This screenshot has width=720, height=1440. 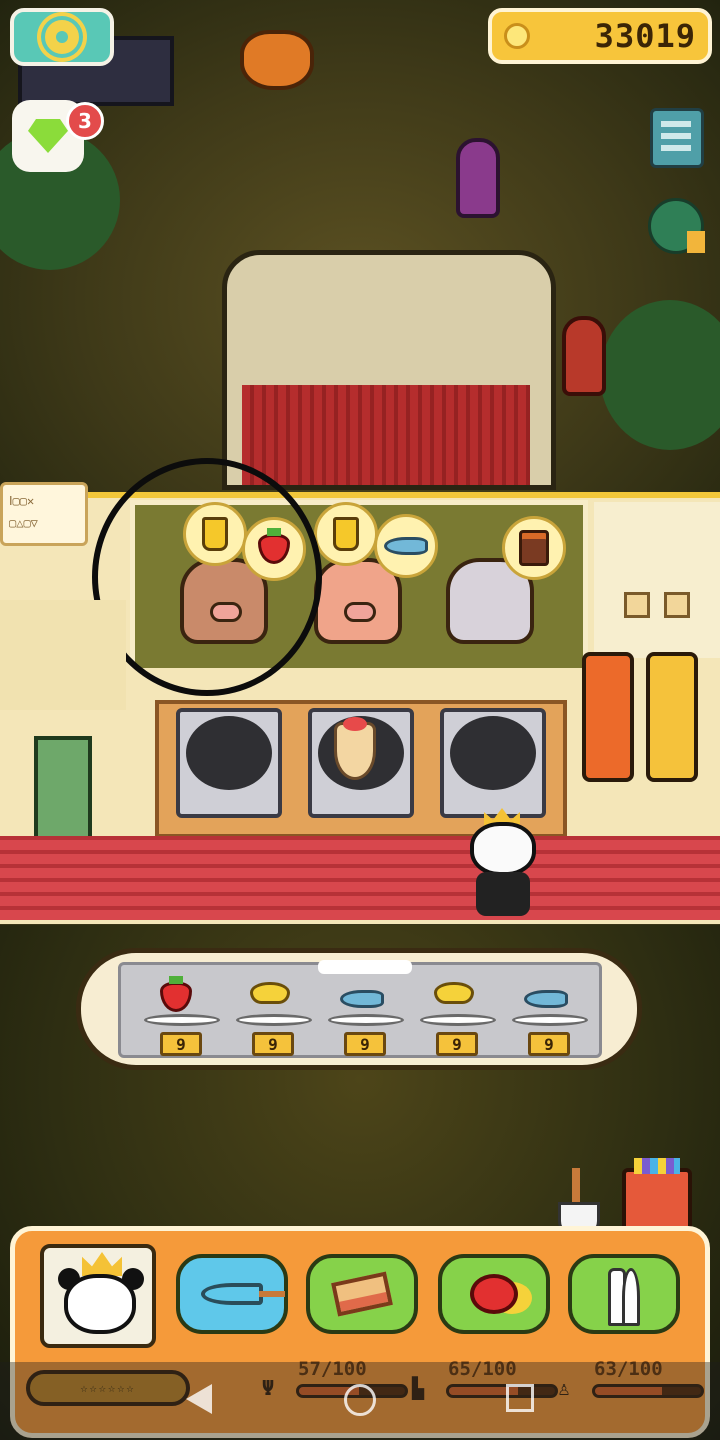 What do you see at coordinates (676, 226) in the screenshot?
I see `stats-chart-button` at bounding box center [676, 226].